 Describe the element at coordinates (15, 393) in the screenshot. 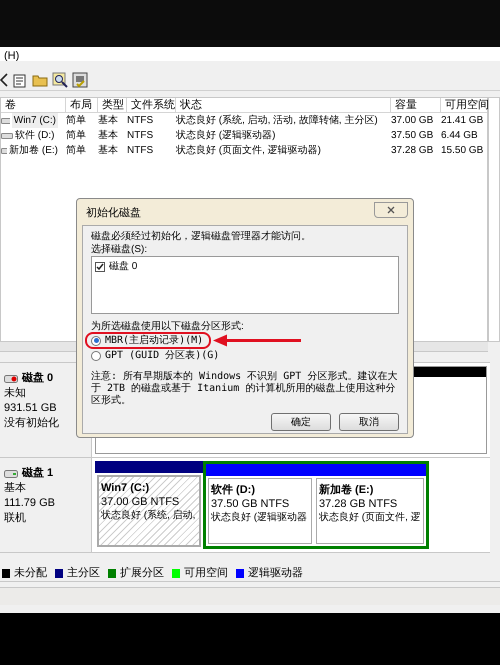

I see `disk-info-text: 未知` at that location.